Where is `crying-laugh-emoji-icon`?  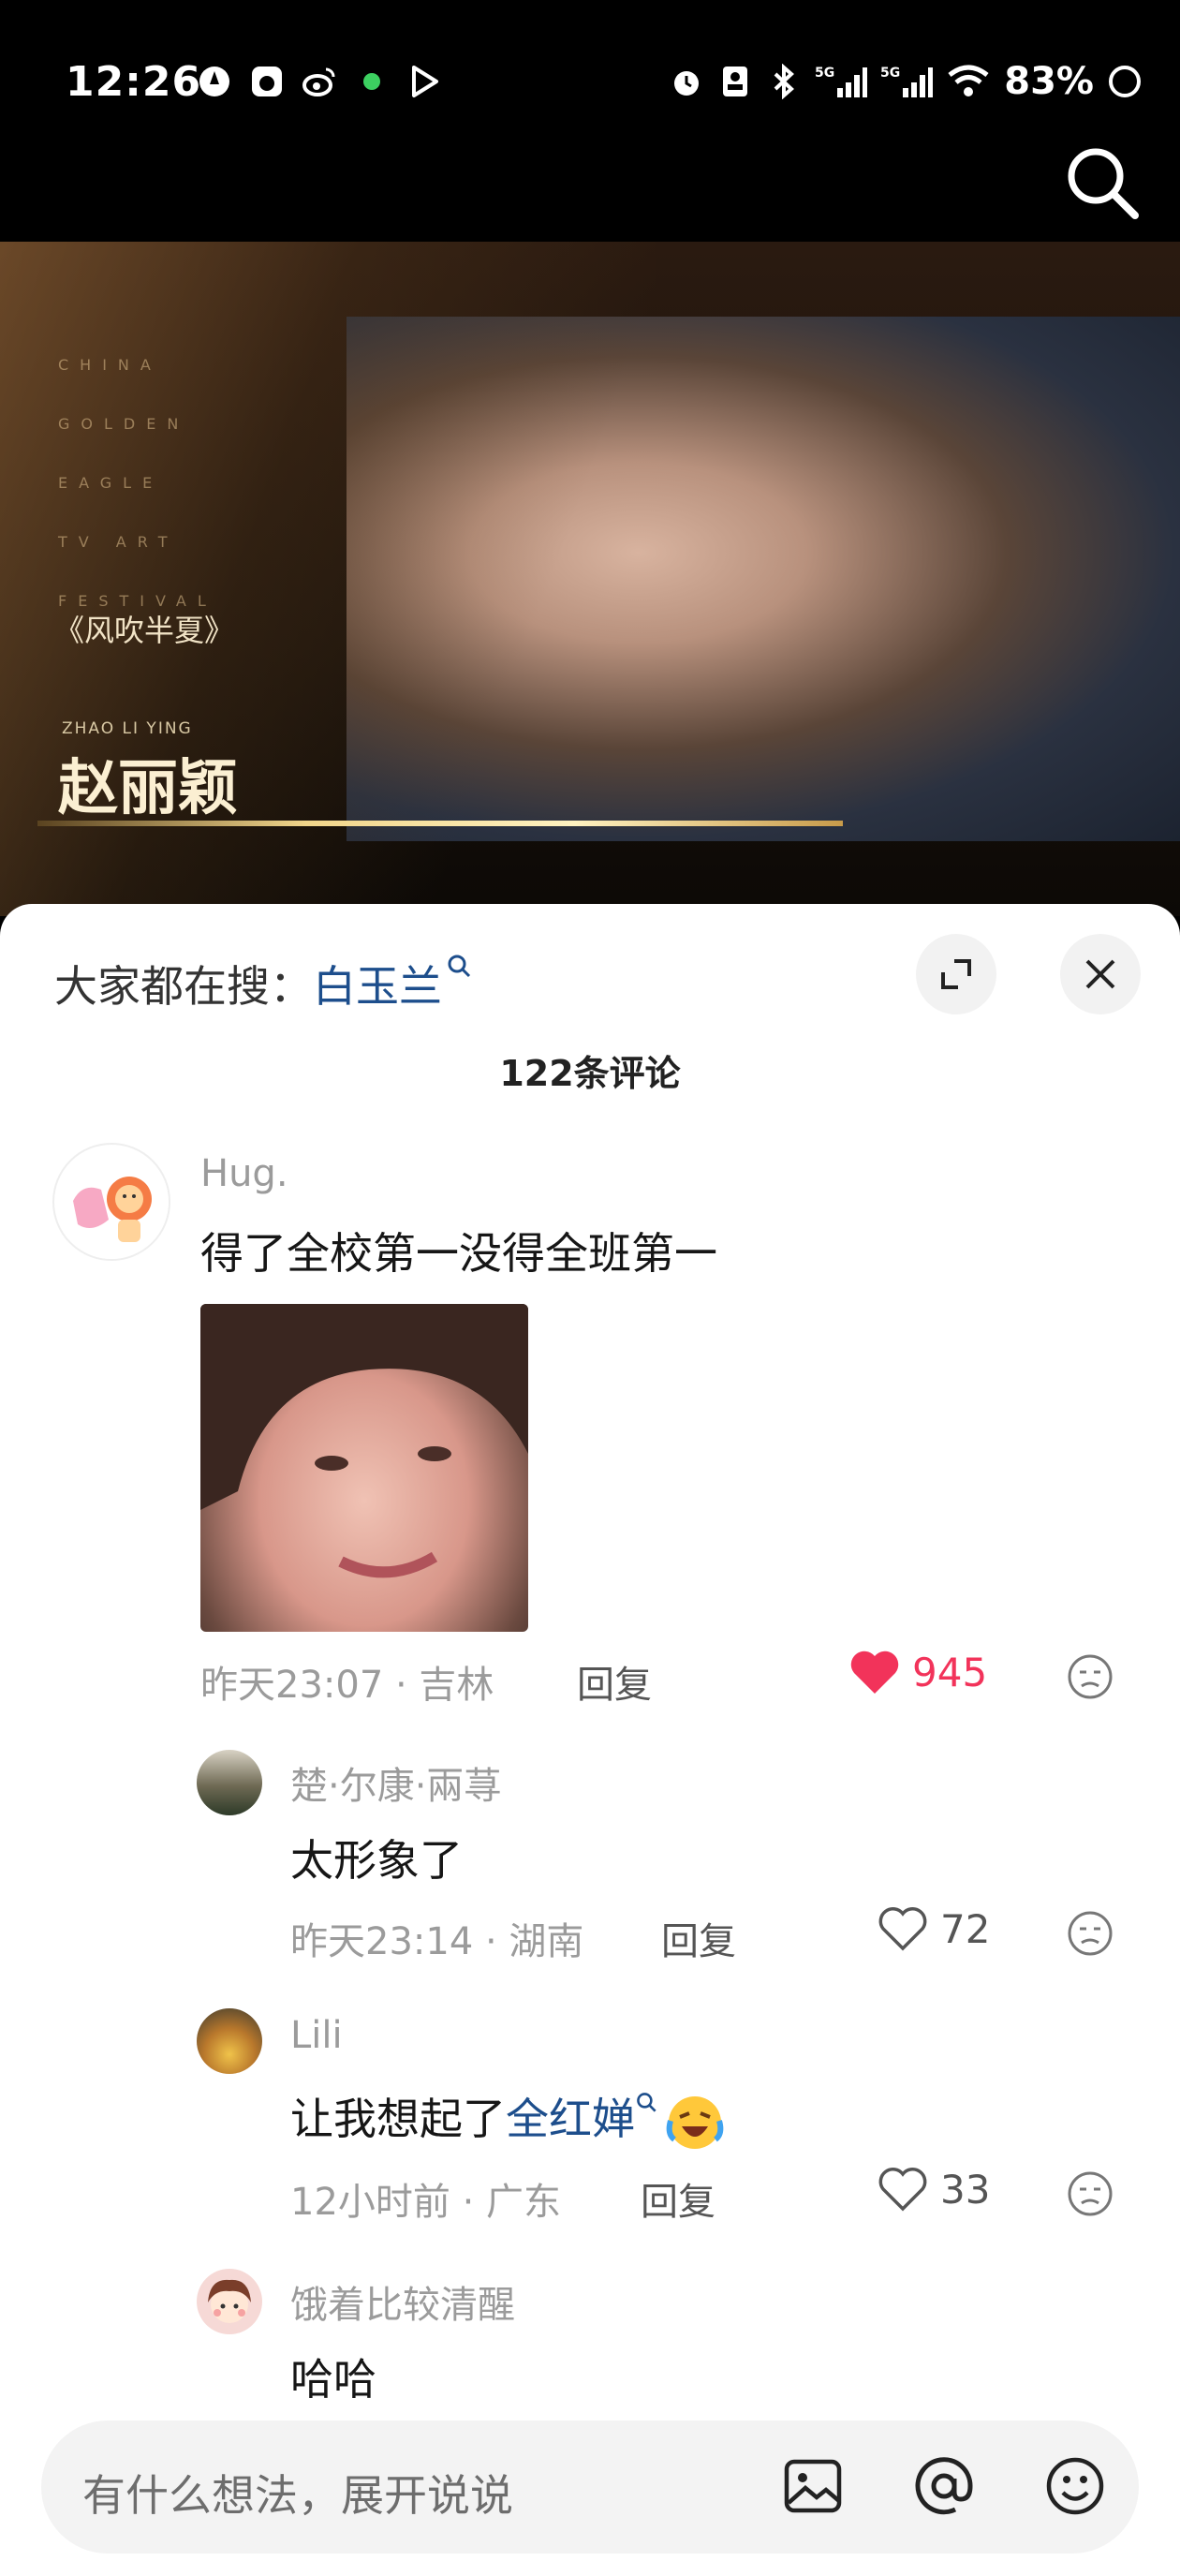 crying-laugh-emoji-icon is located at coordinates (695, 2122).